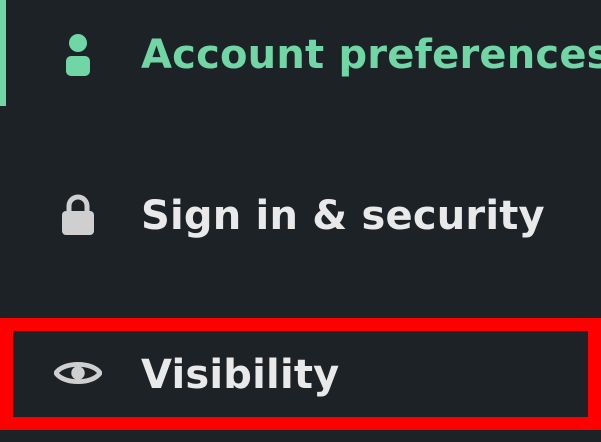  What do you see at coordinates (78, 55) in the screenshot?
I see `person-icon` at bounding box center [78, 55].